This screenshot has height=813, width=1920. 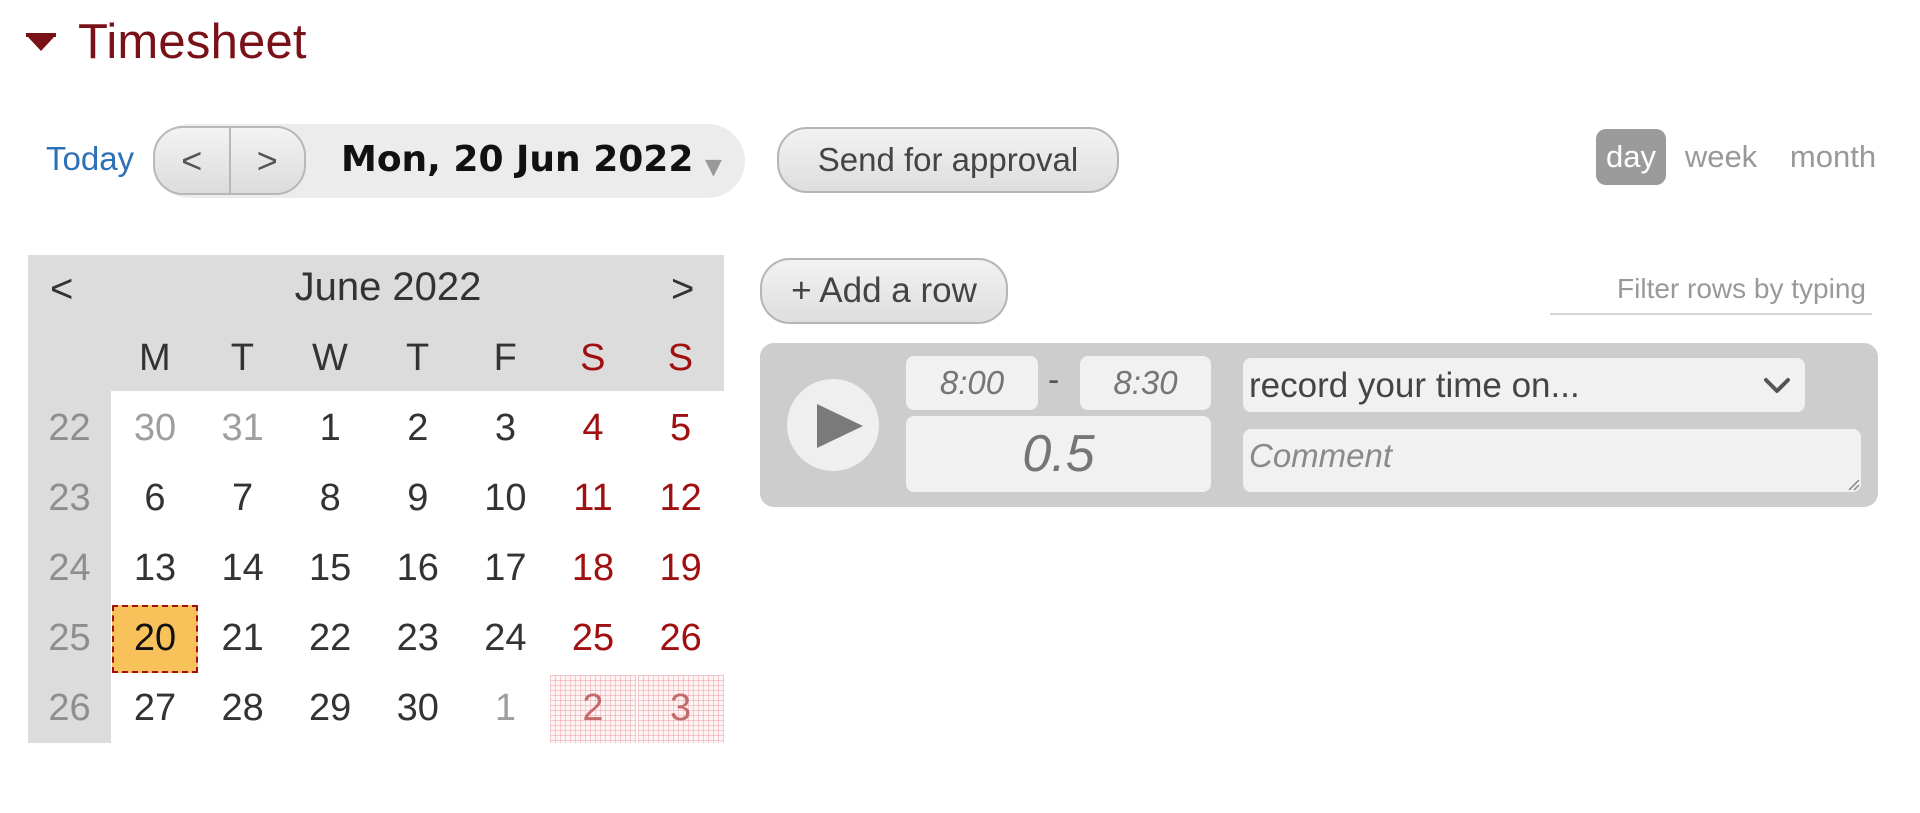 What do you see at coordinates (266, 160) in the screenshot?
I see `next-day-button: >` at bounding box center [266, 160].